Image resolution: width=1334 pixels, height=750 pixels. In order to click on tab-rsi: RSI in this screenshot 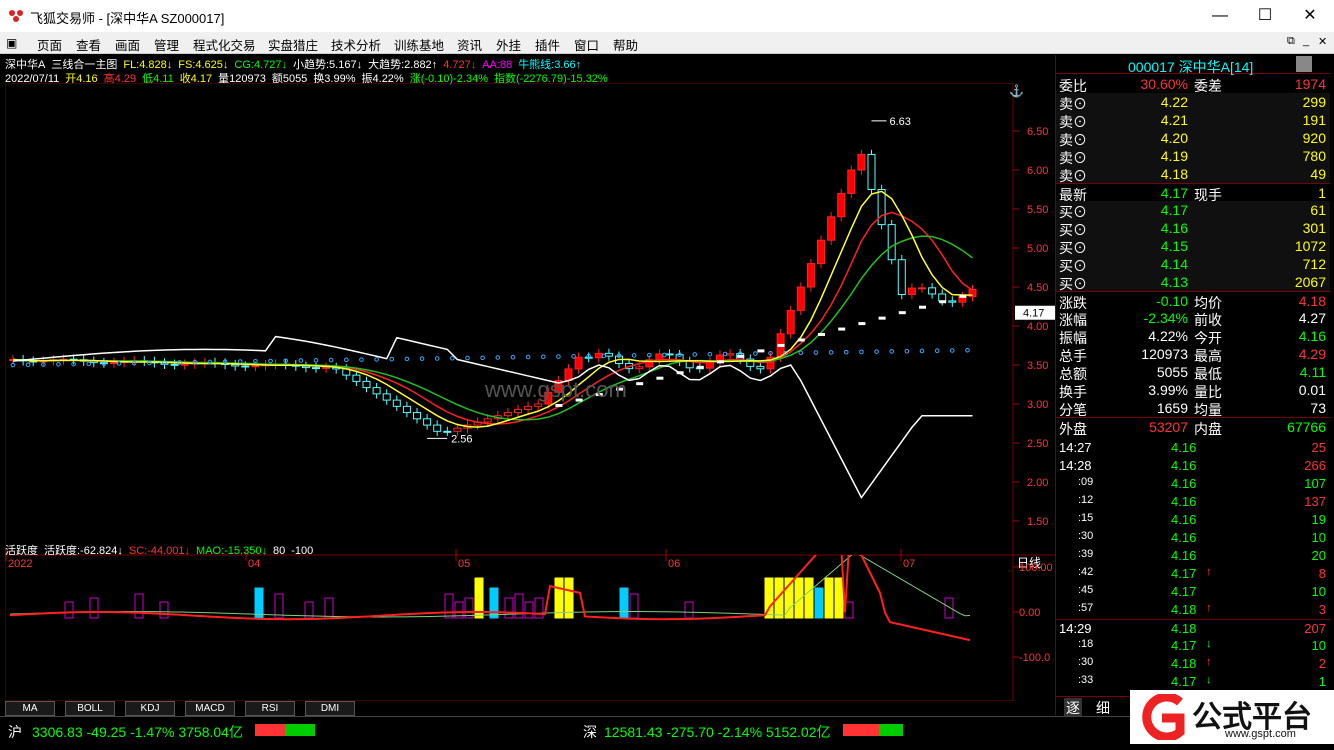, I will do `click(270, 708)`.